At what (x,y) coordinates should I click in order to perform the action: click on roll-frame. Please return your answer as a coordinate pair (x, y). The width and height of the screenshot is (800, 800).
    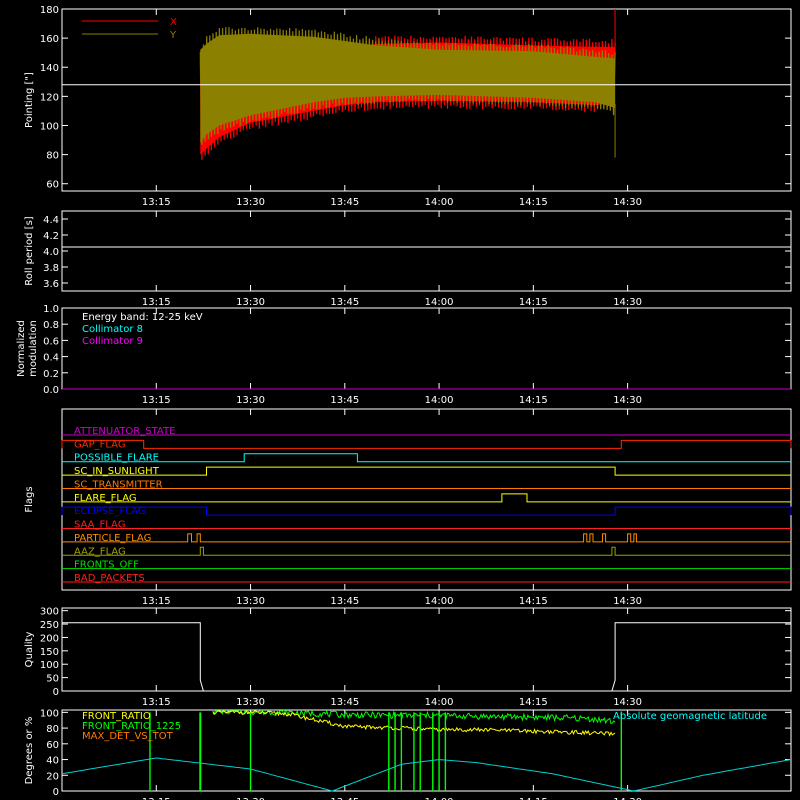
    Looking at the image, I should click on (426, 251).